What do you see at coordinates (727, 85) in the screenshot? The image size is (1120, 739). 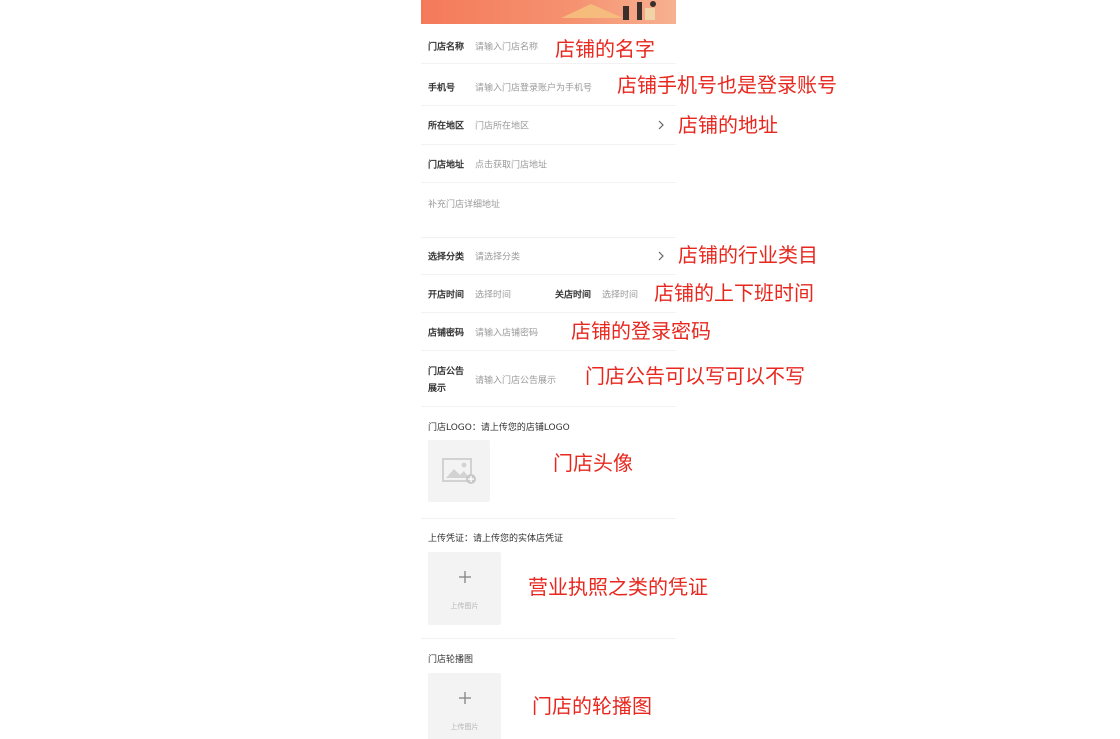 I see `annotation-phone: 店铺手机号也是登录账号` at bounding box center [727, 85].